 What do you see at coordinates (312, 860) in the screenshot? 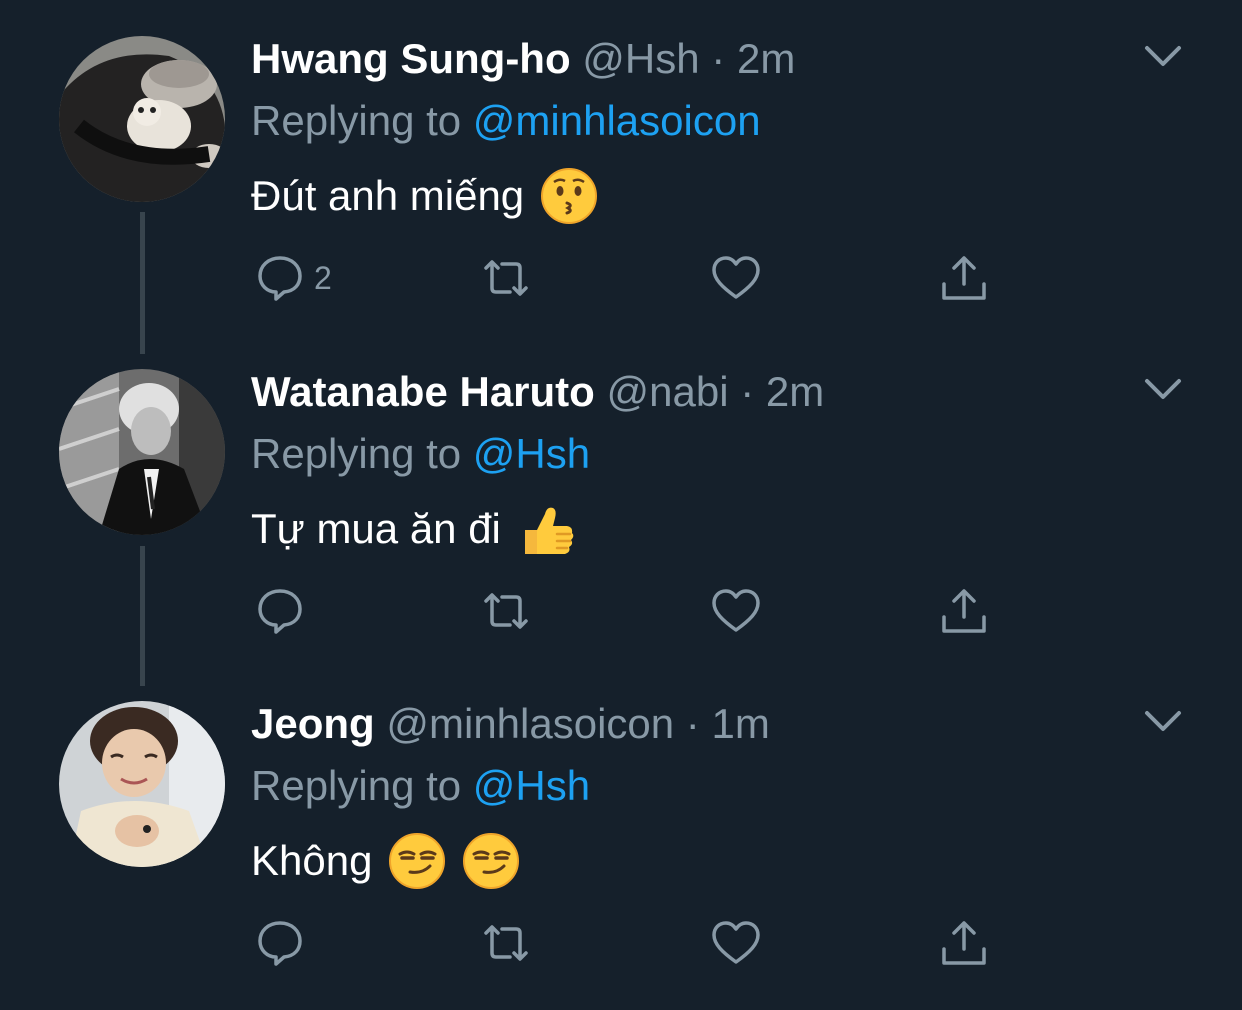
I see `tweet-text-content: Không` at bounding box center [312, 860].